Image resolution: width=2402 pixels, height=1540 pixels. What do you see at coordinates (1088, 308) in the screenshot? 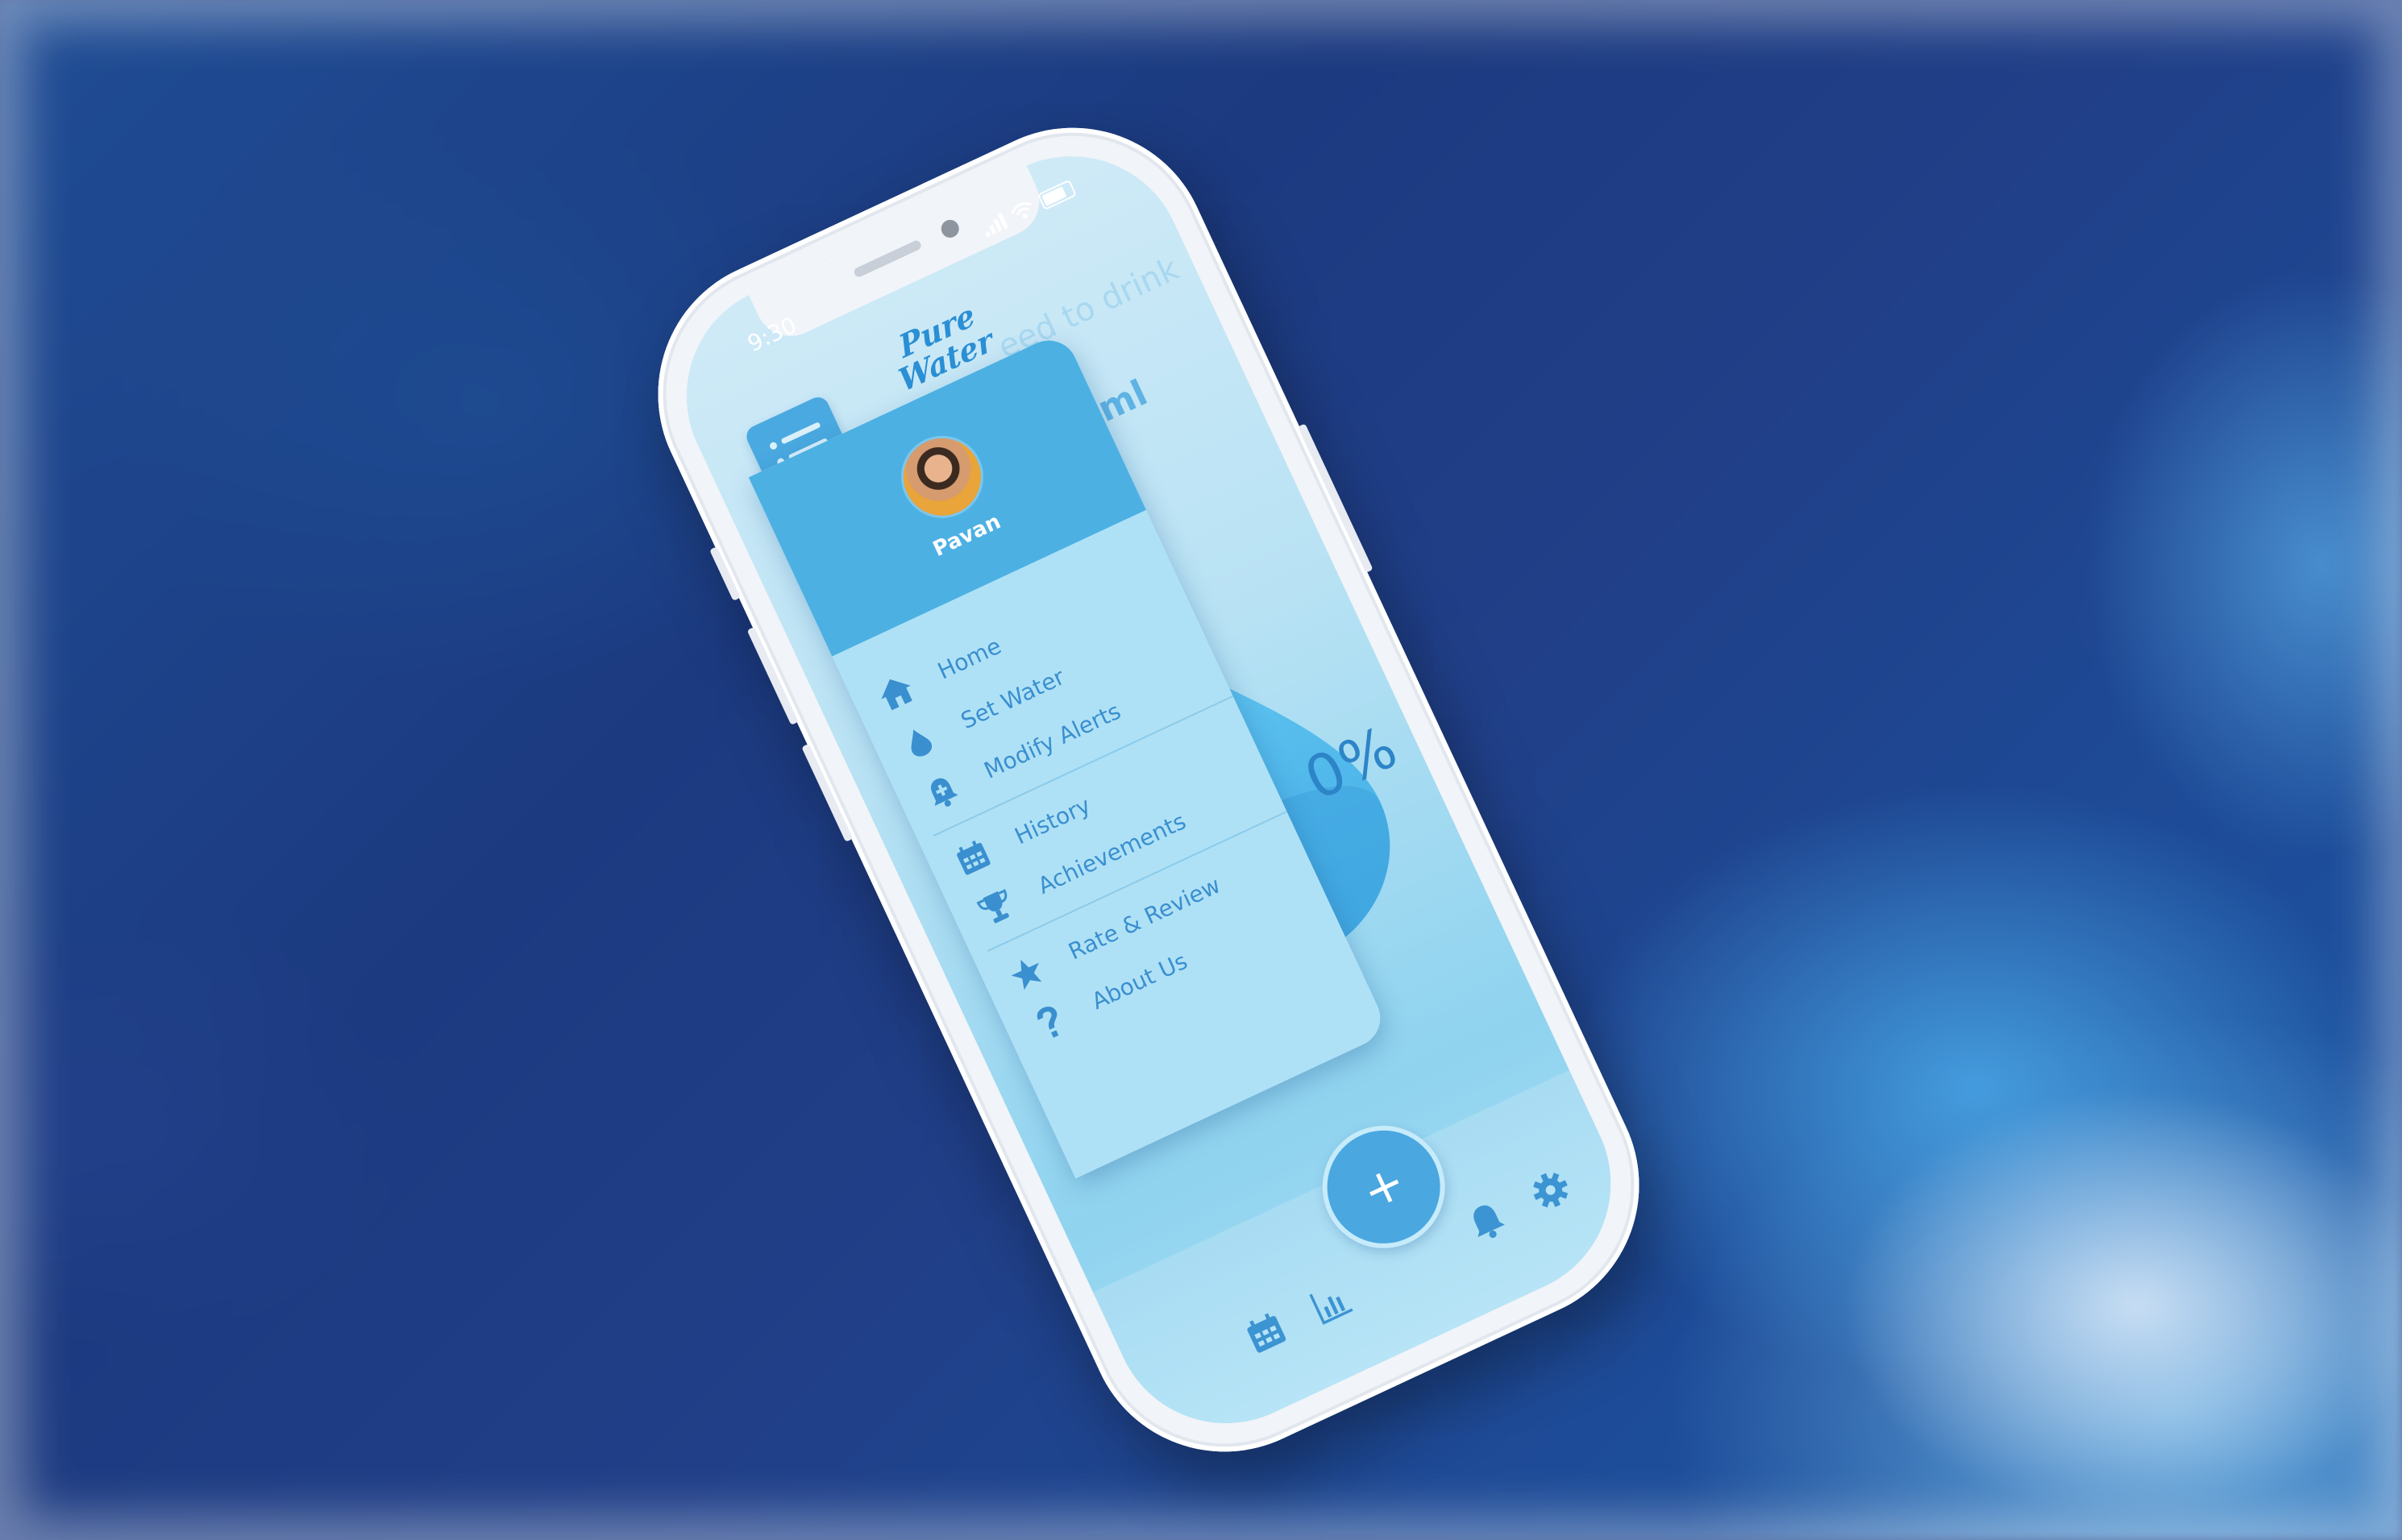
I see `need-to-drink-text: eed to drink` at bounding box center [1088, 308].